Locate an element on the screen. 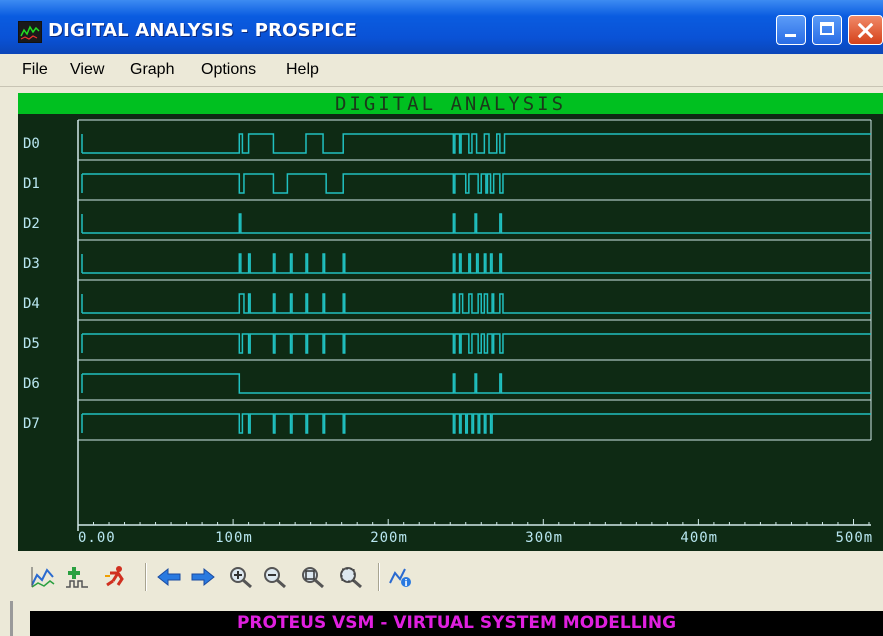 The height and width of the screenshot is (636, 883). simulate-icon is located at coordinates (117, 577).